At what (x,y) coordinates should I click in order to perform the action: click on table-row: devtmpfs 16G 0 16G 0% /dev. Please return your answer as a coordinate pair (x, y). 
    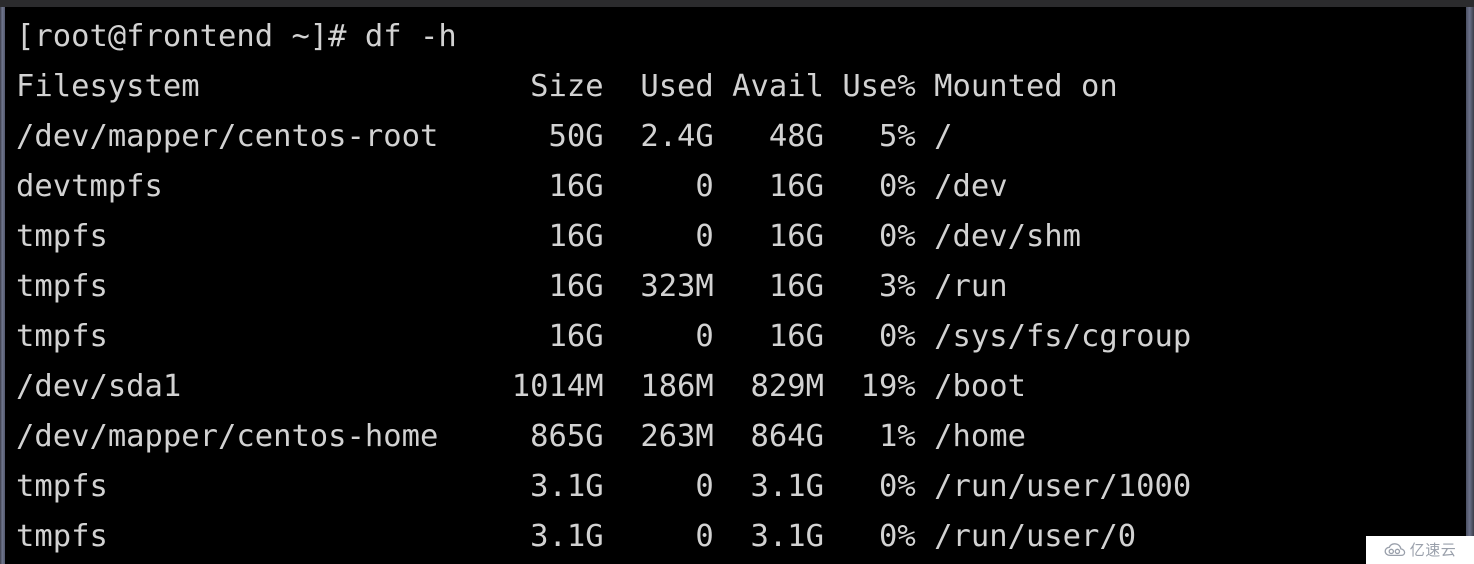
    Looking at the image, I should click on (512, 186).